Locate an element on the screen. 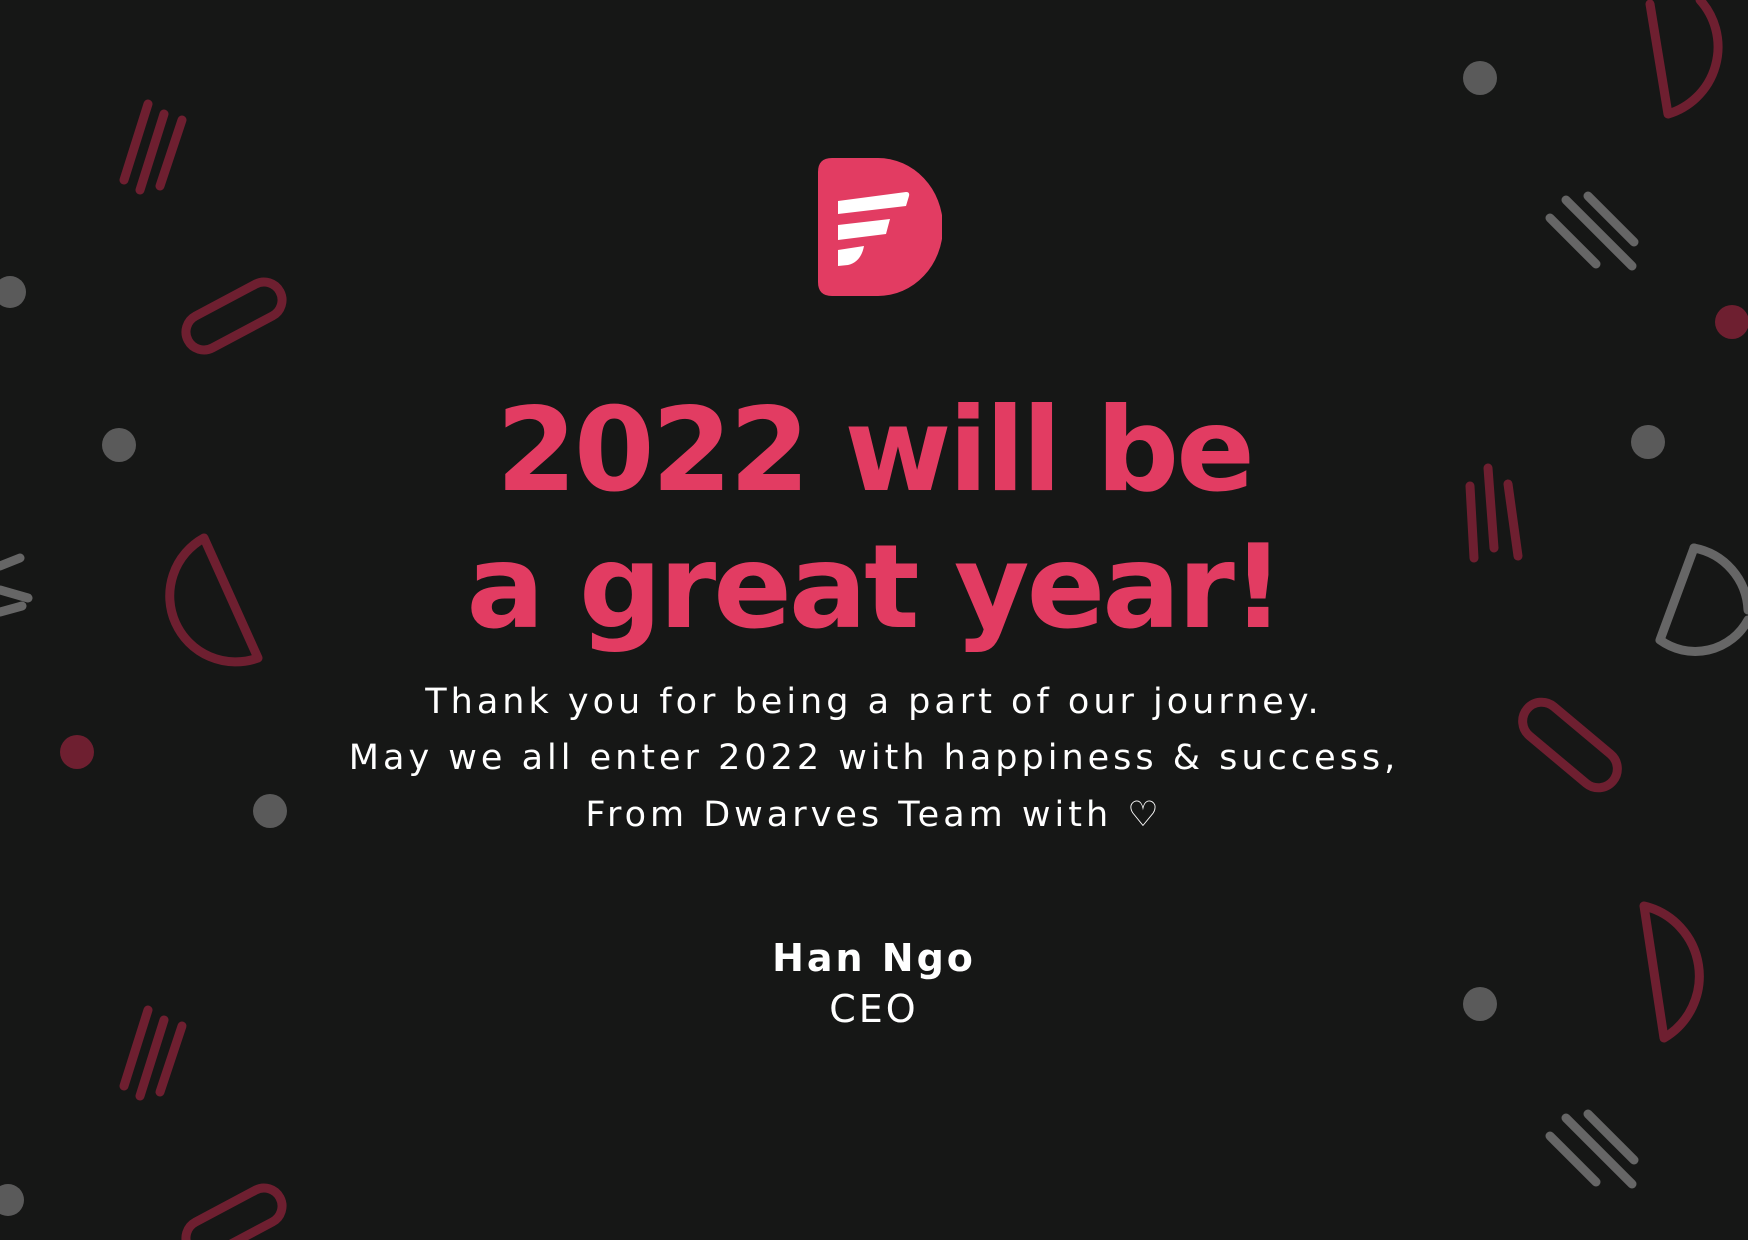 Image resolution: width=1748 pixels, height=1240 pixels. signer-name: Han Ngo is located at coordinates (874, 958).